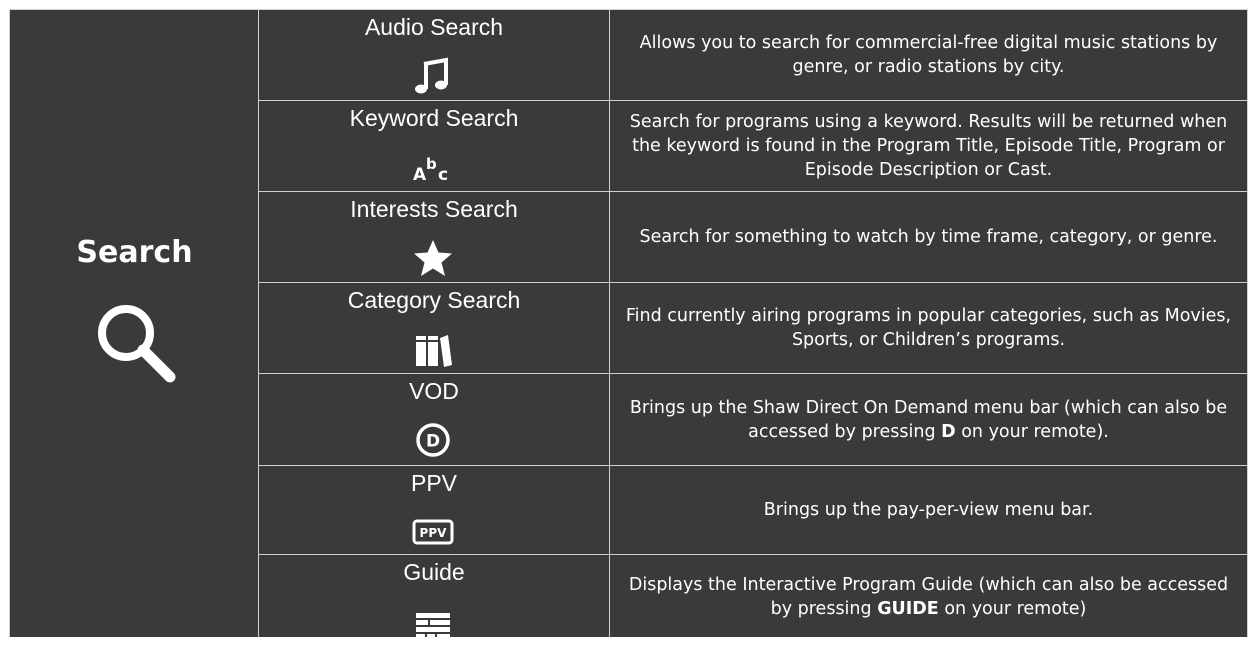  What do you see at coordinates (434, 391) in the screenshot?
I see `feature-name: VOD` at bounding box center [434, 391].